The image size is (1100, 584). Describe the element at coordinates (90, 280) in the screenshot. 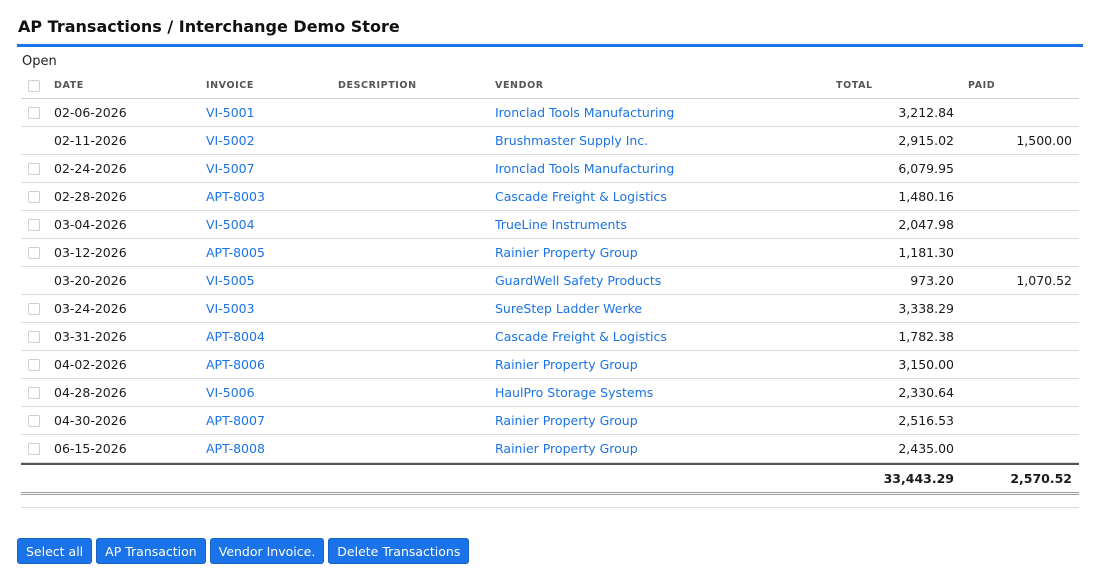

I see `row-date: 03-20-2026` at that location.